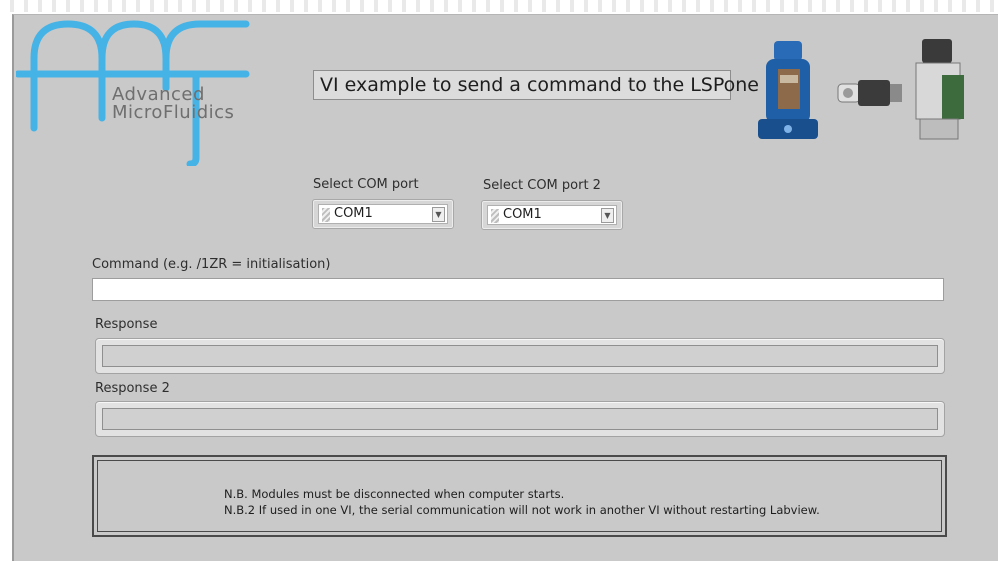 Image resolution: width=998 pixels, height=562 pixels. Describe the element at coordinates (552, 215) in the screenshot. I see `com-port-2-select: COM1 ▼` at that location.